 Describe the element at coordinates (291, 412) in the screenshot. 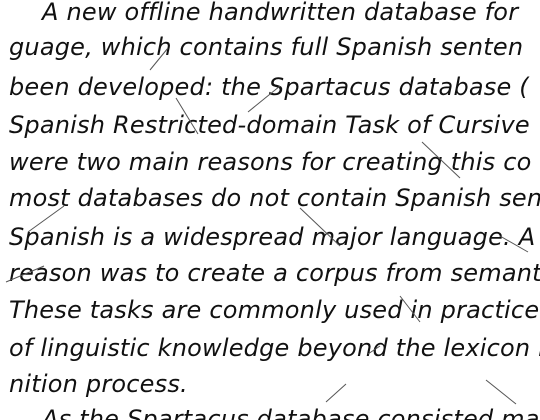

I see `text-line-12: As the Spartacus database consisted ma` at that location.